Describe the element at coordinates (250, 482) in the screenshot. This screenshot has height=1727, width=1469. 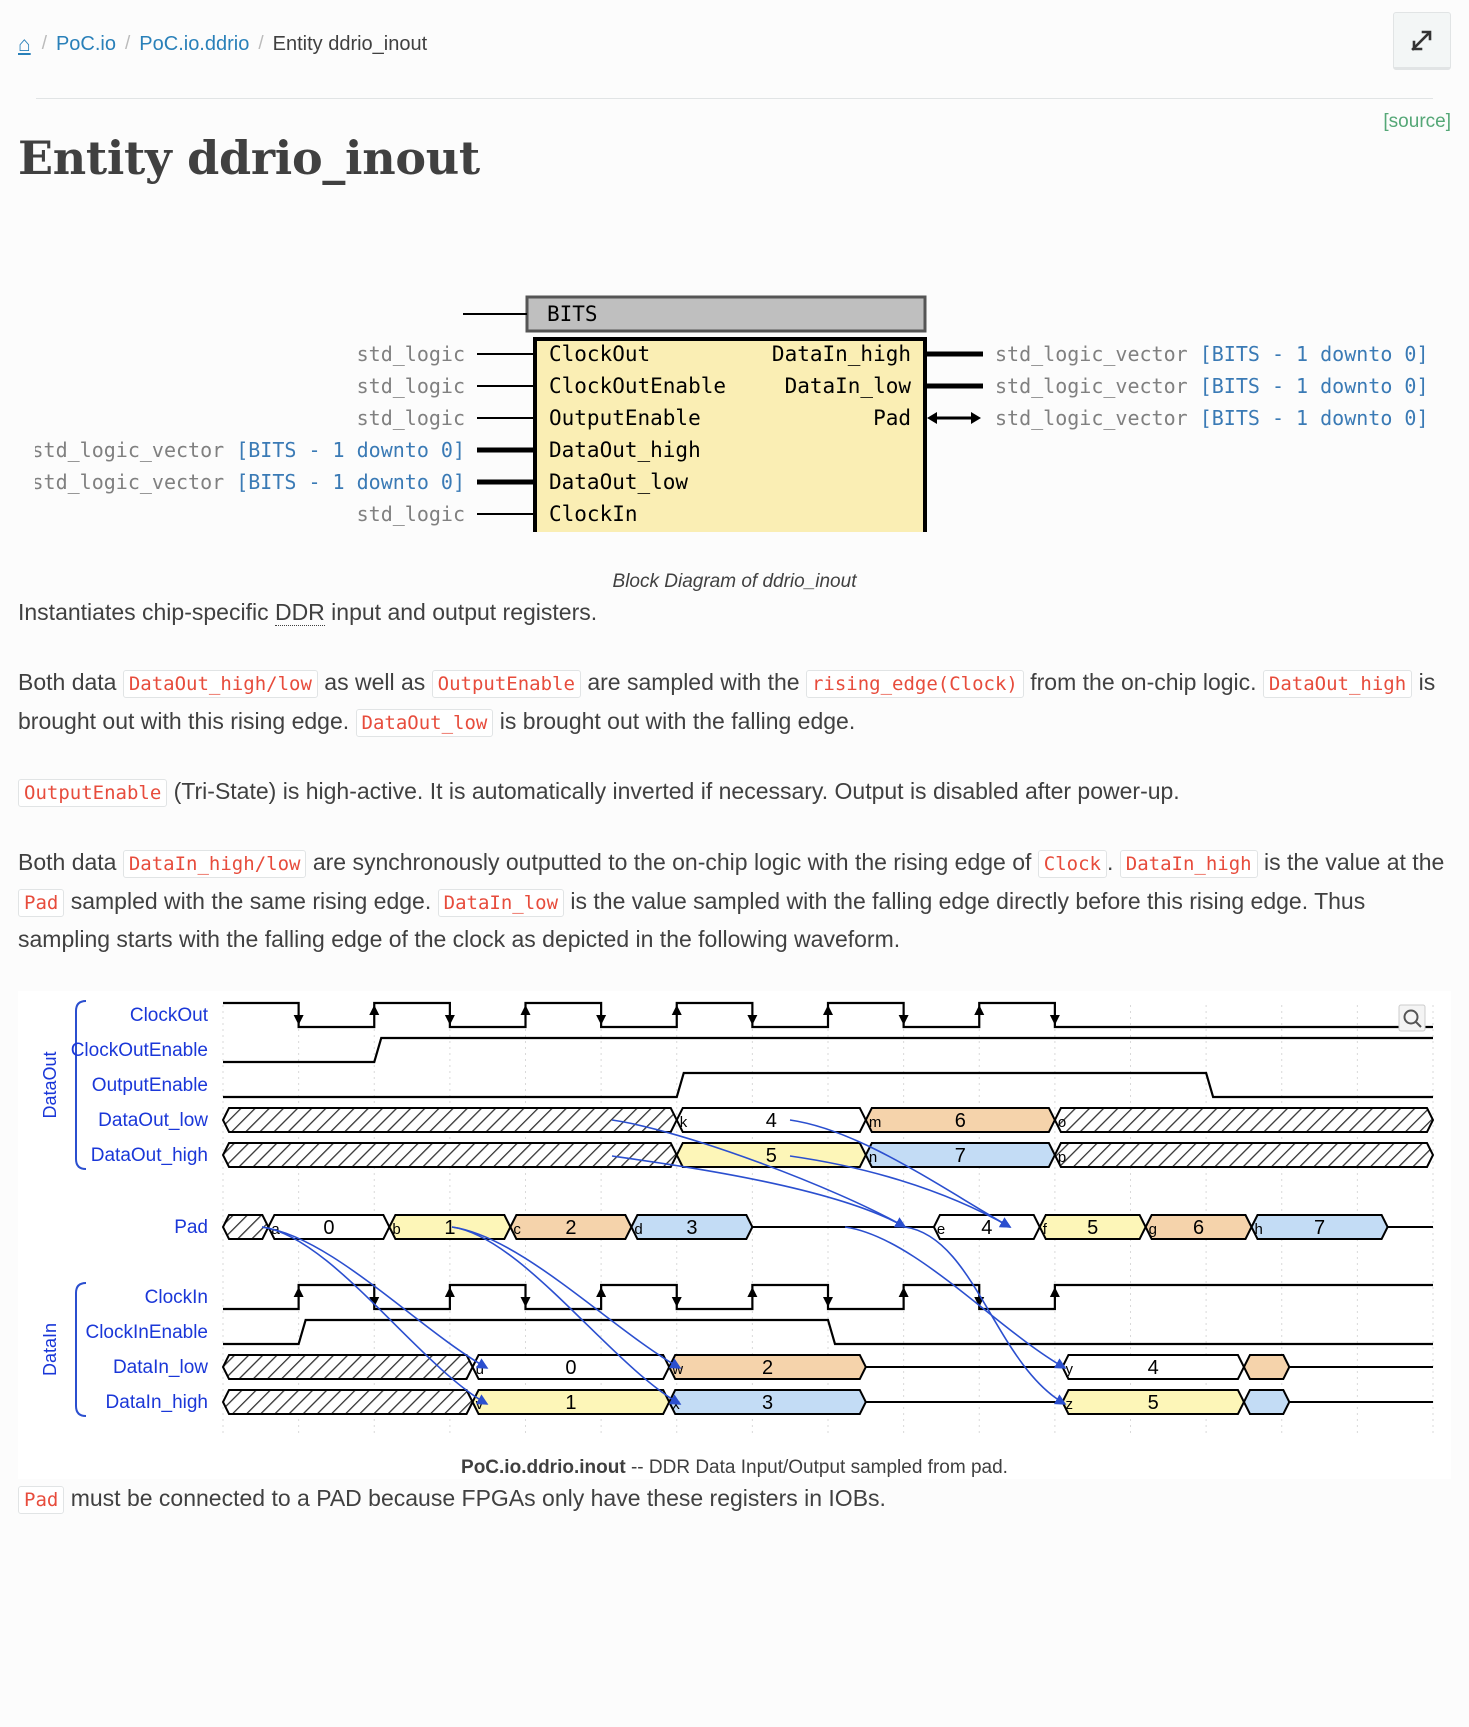
I see `port-left-type-dataout_low: std_logic_vector [BITS - 1 downto 0]` at that location.